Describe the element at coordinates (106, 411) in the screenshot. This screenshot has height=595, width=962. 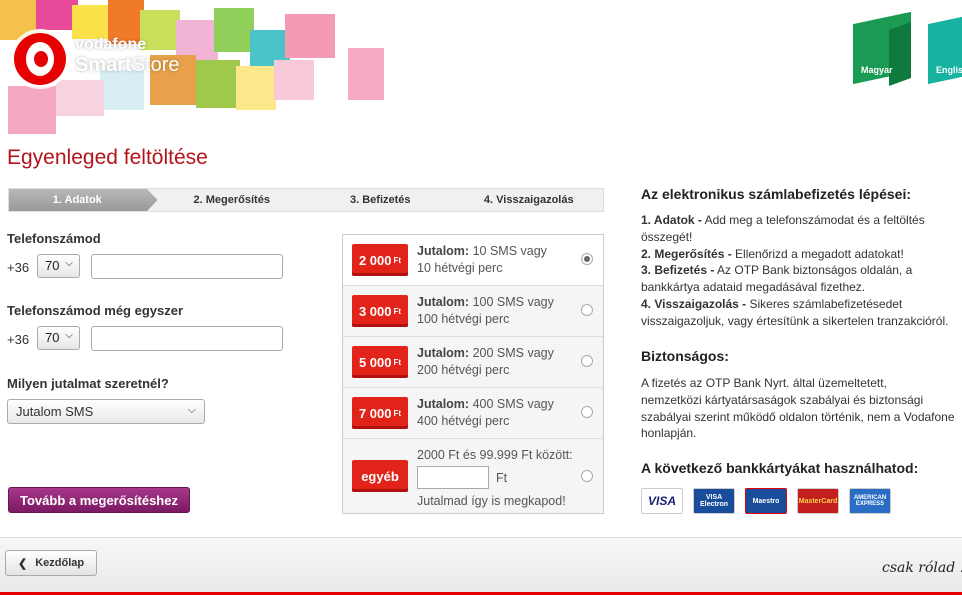
I see `reward-type-select: Jutalom SMS ⌵` at that location.